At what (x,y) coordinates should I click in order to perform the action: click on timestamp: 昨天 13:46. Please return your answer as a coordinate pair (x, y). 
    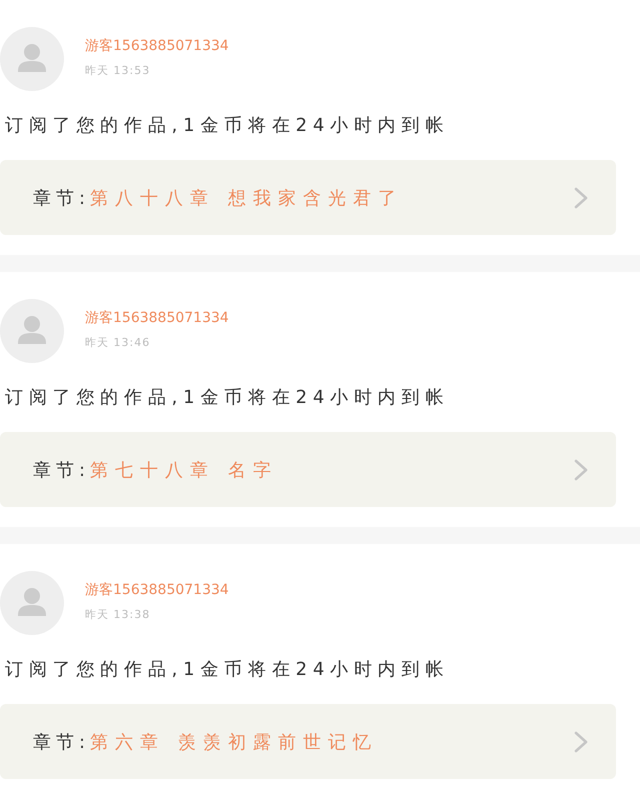
    Looking at the image, I should click on (117, 343).